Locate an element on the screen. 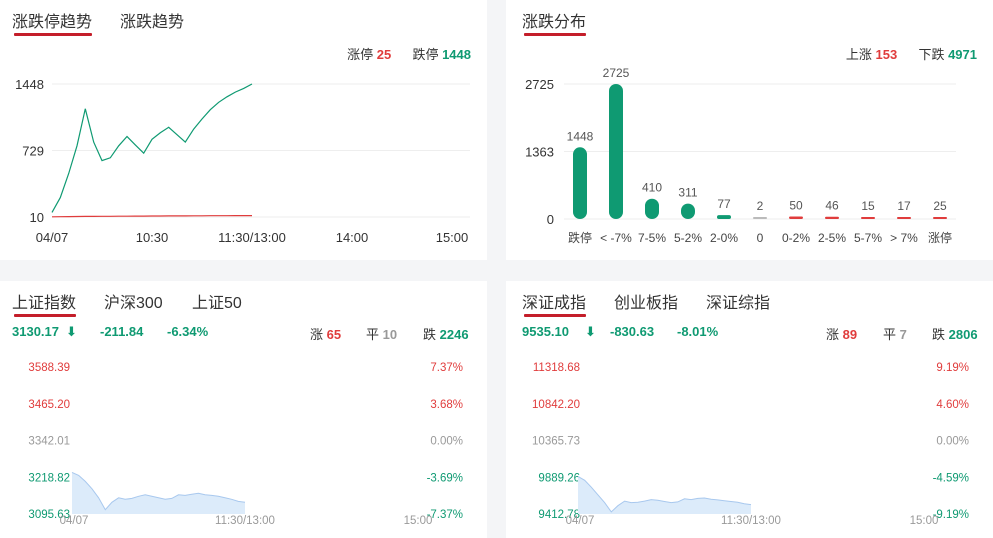  y-left-label: 10365.73 is located at coordinates (556, 442).